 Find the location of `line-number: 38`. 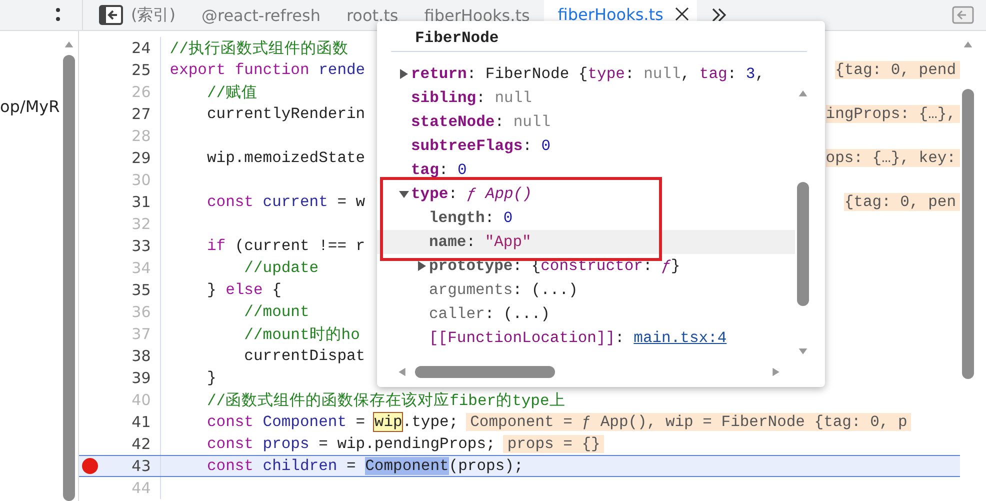

line-number: 38 is located at coordinates (140, 356).